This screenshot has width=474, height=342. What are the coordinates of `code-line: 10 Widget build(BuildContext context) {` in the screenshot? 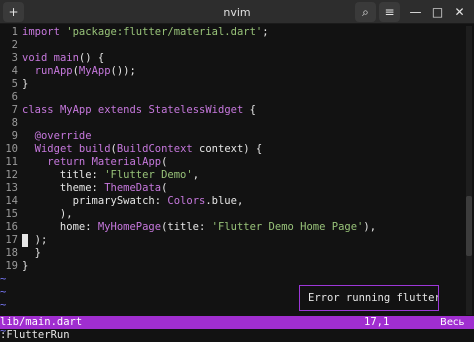 It's located at (237, 149).